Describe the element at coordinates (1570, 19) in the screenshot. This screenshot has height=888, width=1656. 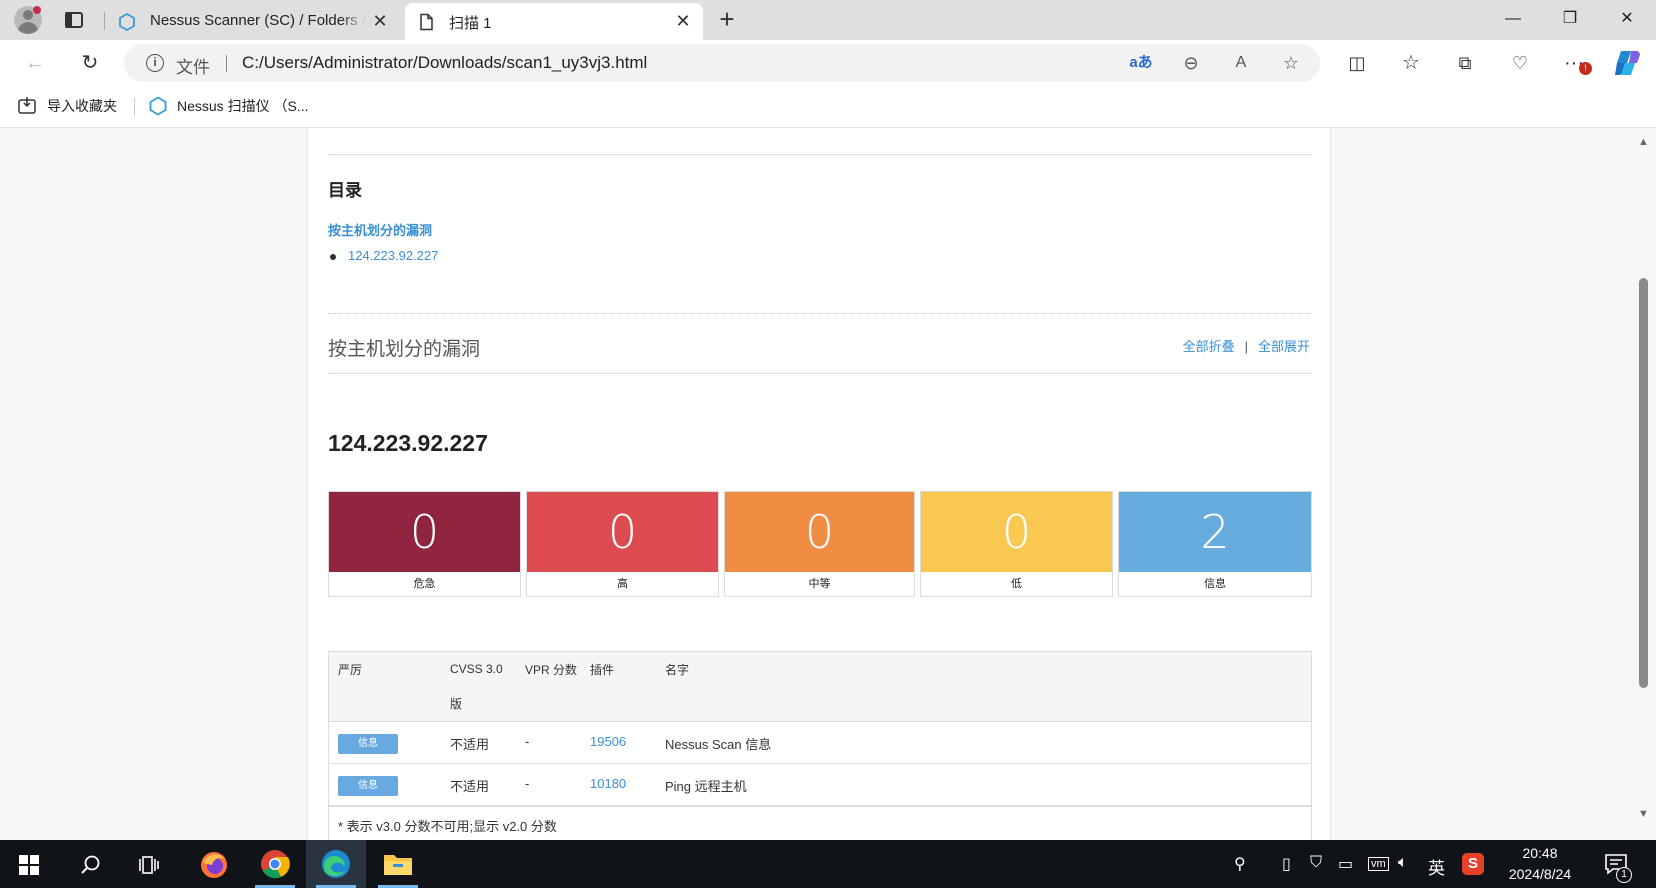
I see `restore-icon: ❐` at that location.